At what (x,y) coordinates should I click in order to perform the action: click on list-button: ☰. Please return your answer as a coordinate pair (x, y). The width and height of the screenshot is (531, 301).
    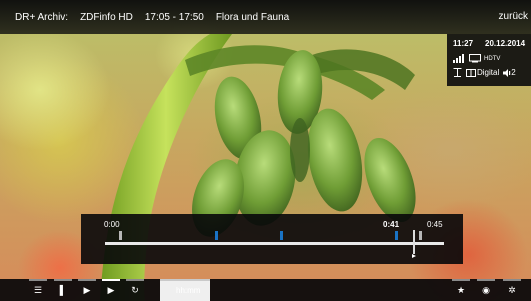
    Looking at the image, I should click on (38, 290).